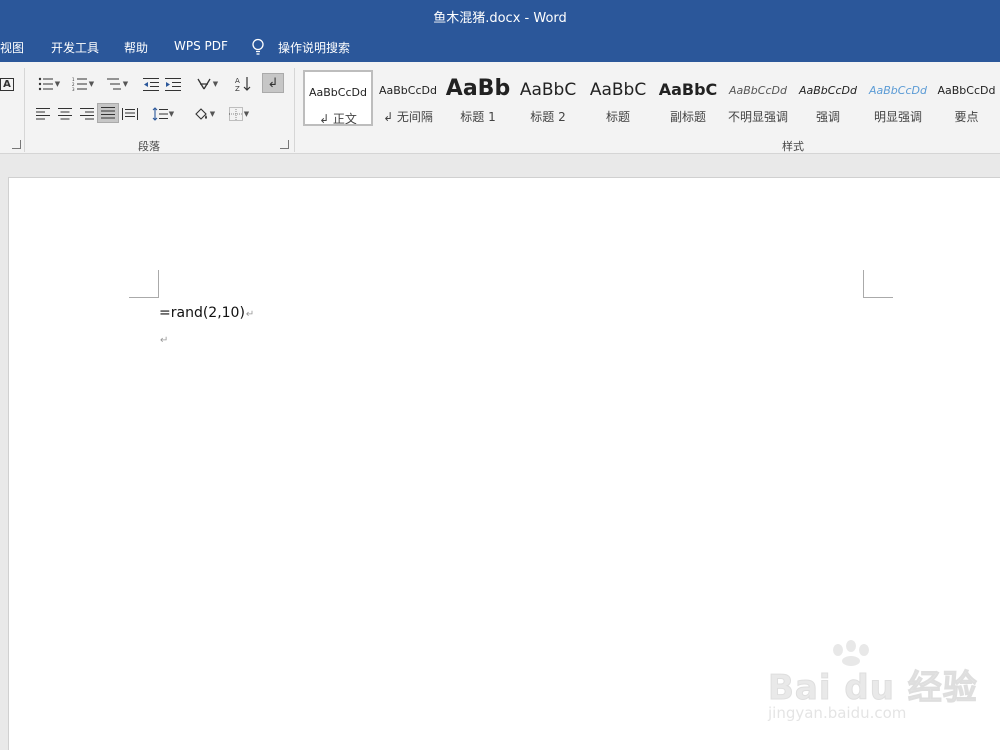 The width and height of the screenshot is (1000, 750). I want to click on style-heading-2: AaBbC 标题 2, so click(548, 98).